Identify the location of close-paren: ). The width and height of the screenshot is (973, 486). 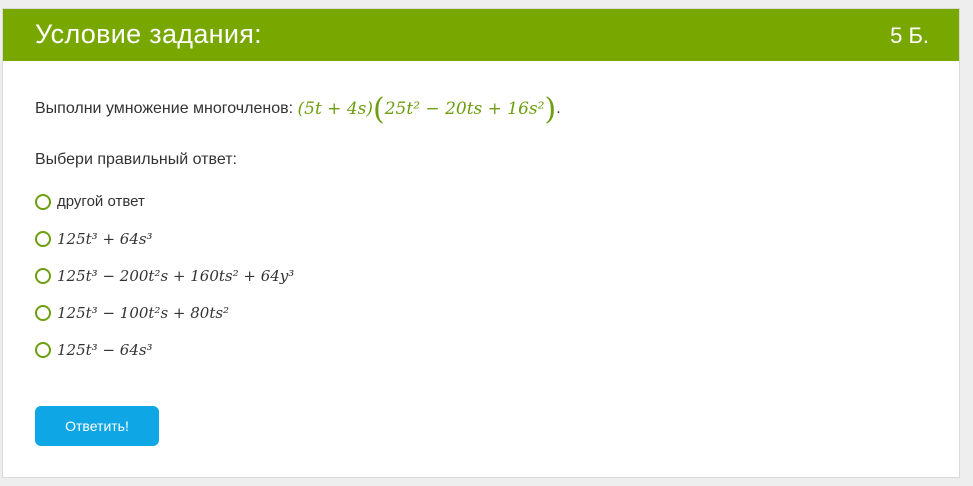
(550, 109).